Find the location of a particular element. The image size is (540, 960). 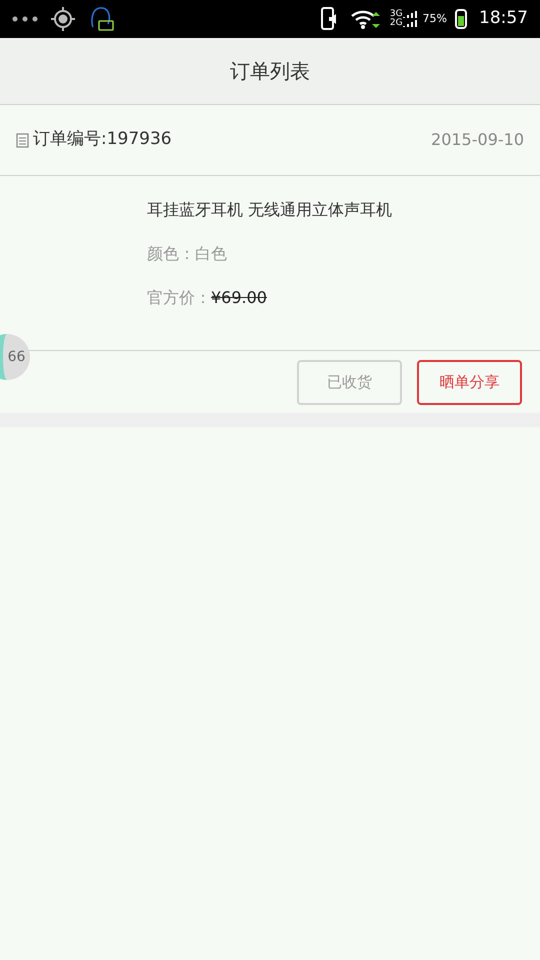

network-label: 2G is located at coordinates (396, 23).